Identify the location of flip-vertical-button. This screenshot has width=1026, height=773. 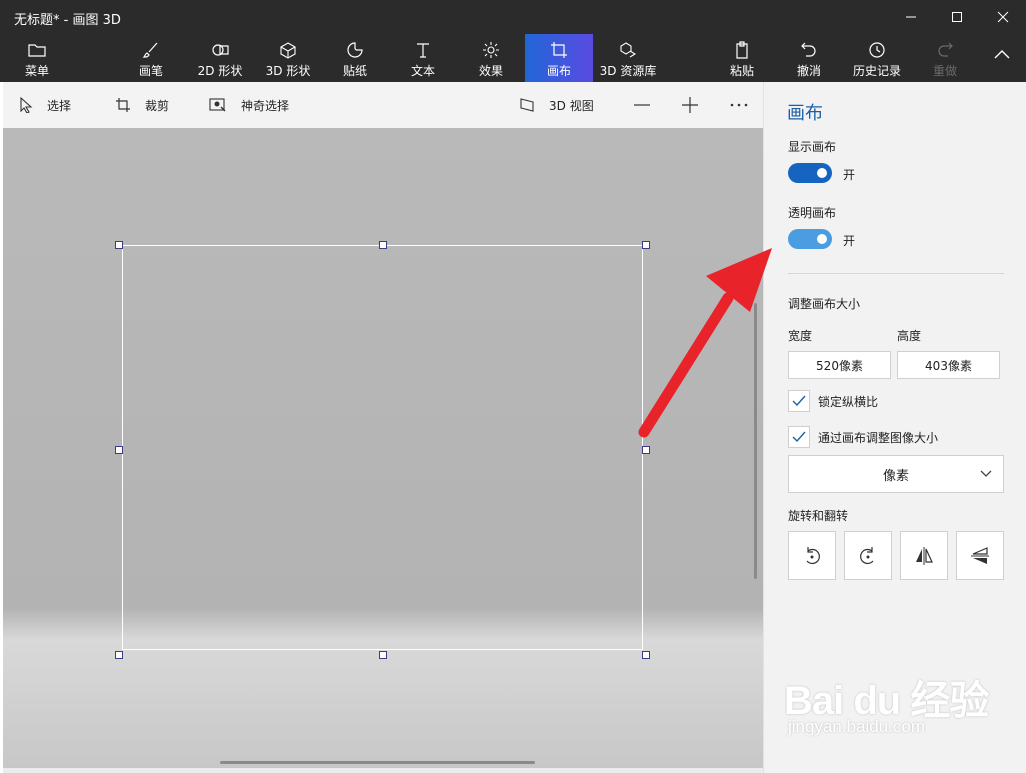
(980, 555).